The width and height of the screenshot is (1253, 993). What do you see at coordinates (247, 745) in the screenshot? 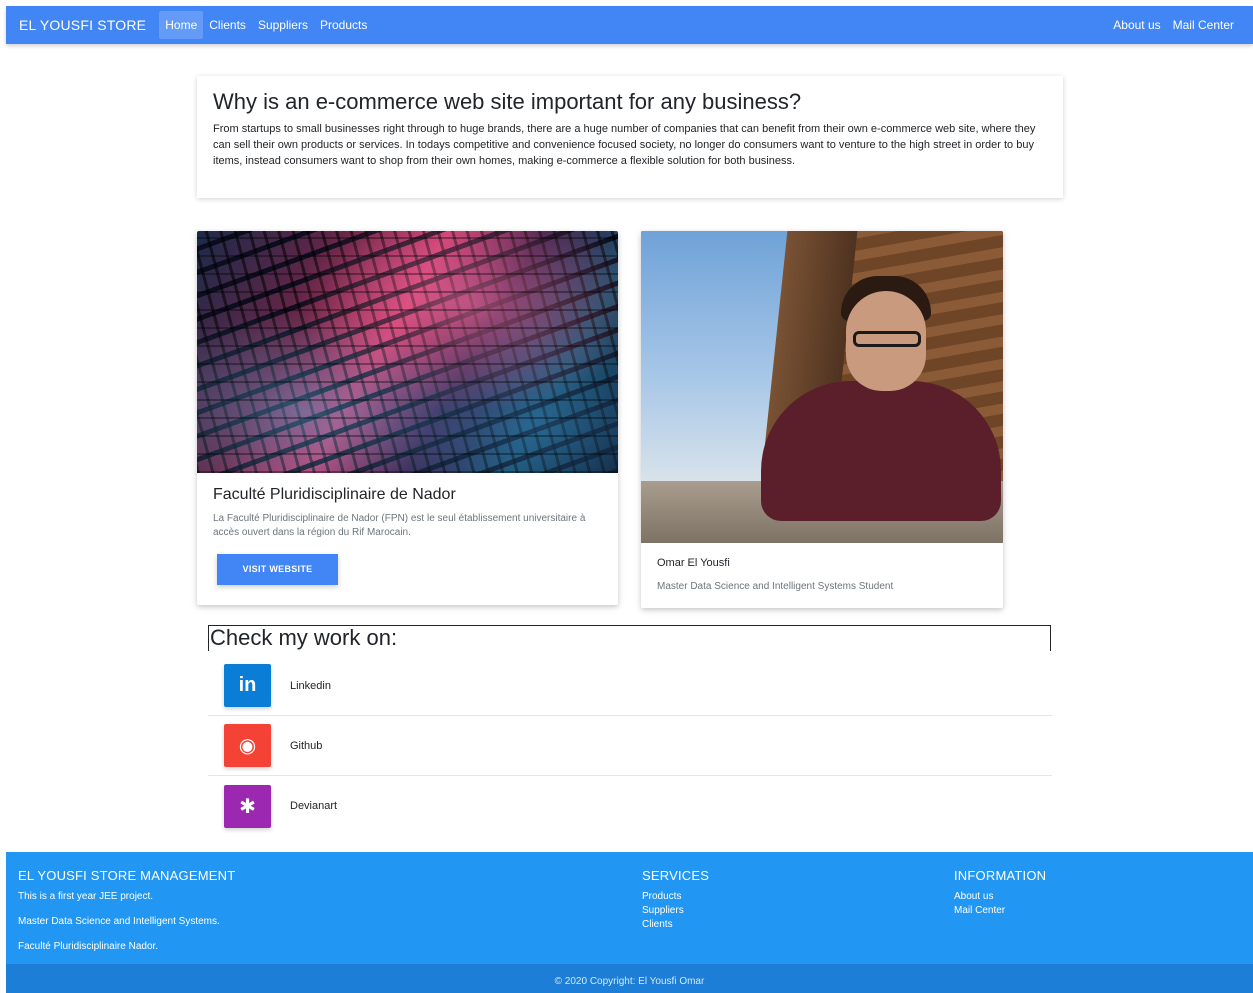
I see `github-icon: ◉` at bounding box center [247, 745].